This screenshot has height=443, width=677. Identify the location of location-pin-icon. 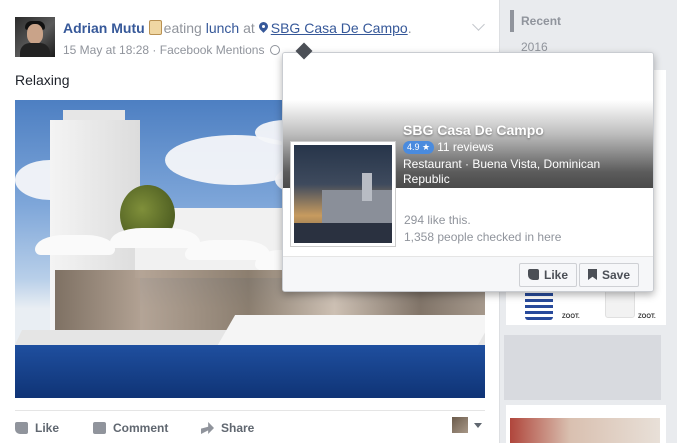
(263, 28).